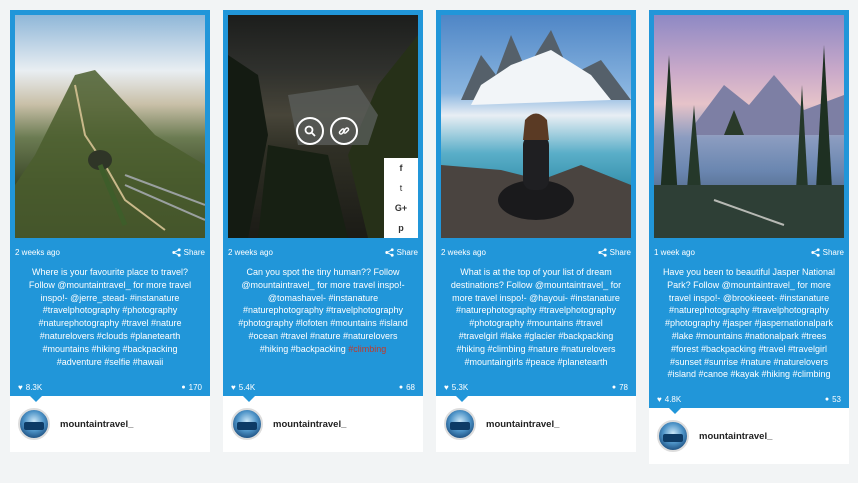 The height and width of the screenshot is (483, 858). Describe the element at coordinates (195, 387) in the screenshot. I see `comments-value: 170` at that location.